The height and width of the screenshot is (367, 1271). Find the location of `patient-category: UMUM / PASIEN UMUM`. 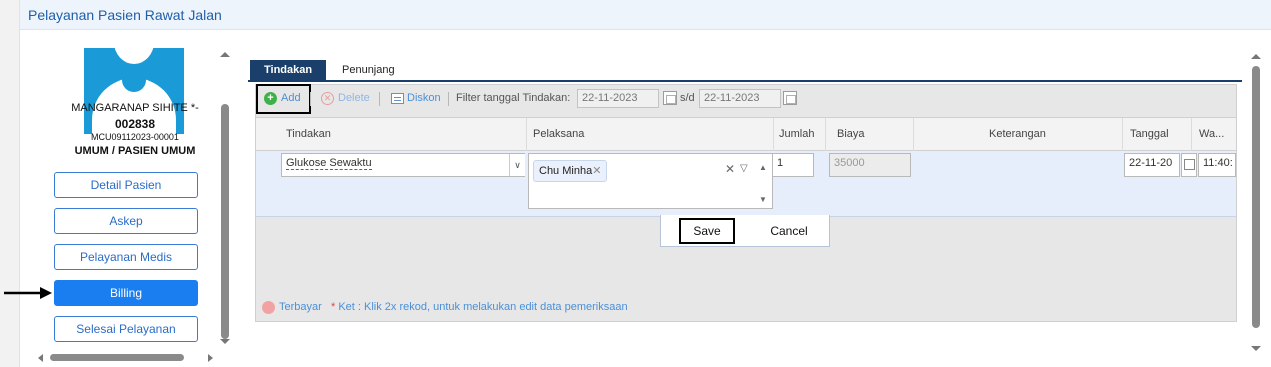

patient-category: UMUM / PASIEN UMUM is located at coordinates (135, 151).